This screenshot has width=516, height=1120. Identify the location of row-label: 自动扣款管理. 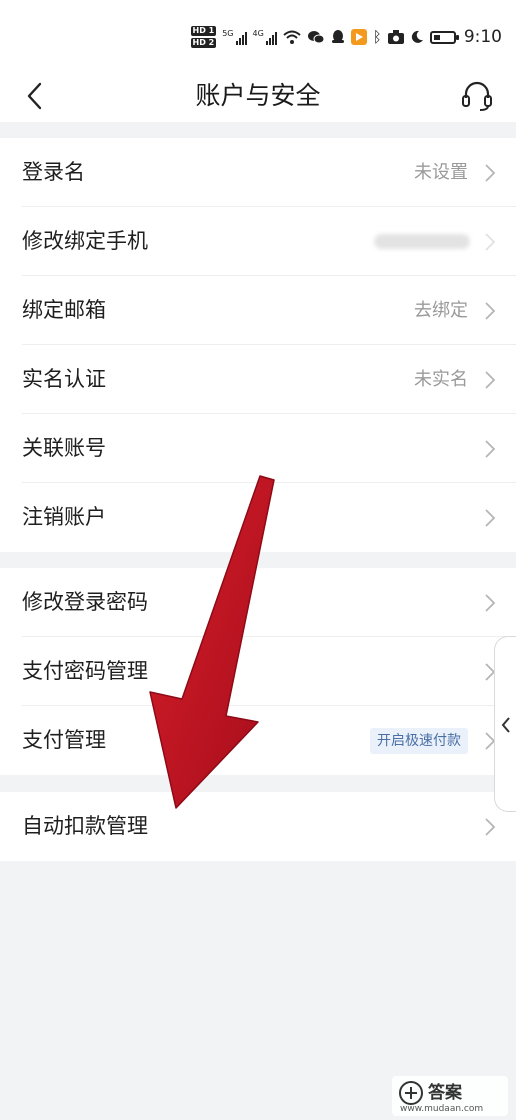
(85, 826).